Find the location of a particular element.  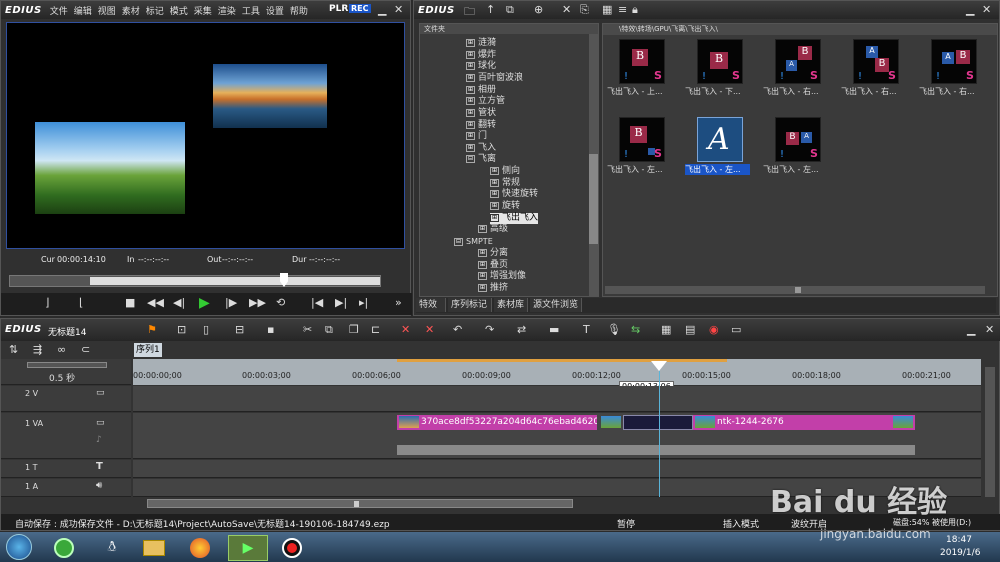

tree-scrollbar is located at coordinates (593, 165).